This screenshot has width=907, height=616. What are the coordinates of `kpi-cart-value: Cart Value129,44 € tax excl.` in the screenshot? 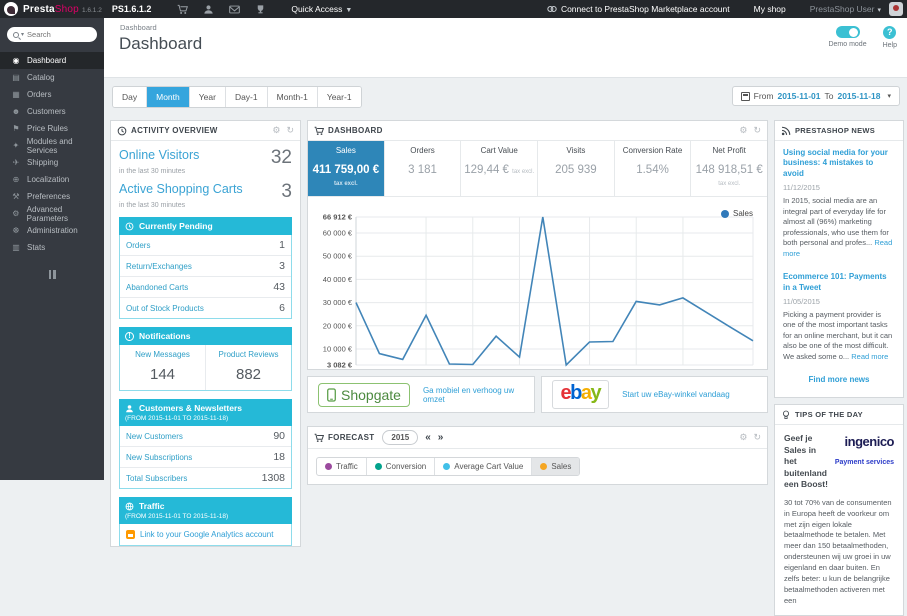 It's located at (499, 168).